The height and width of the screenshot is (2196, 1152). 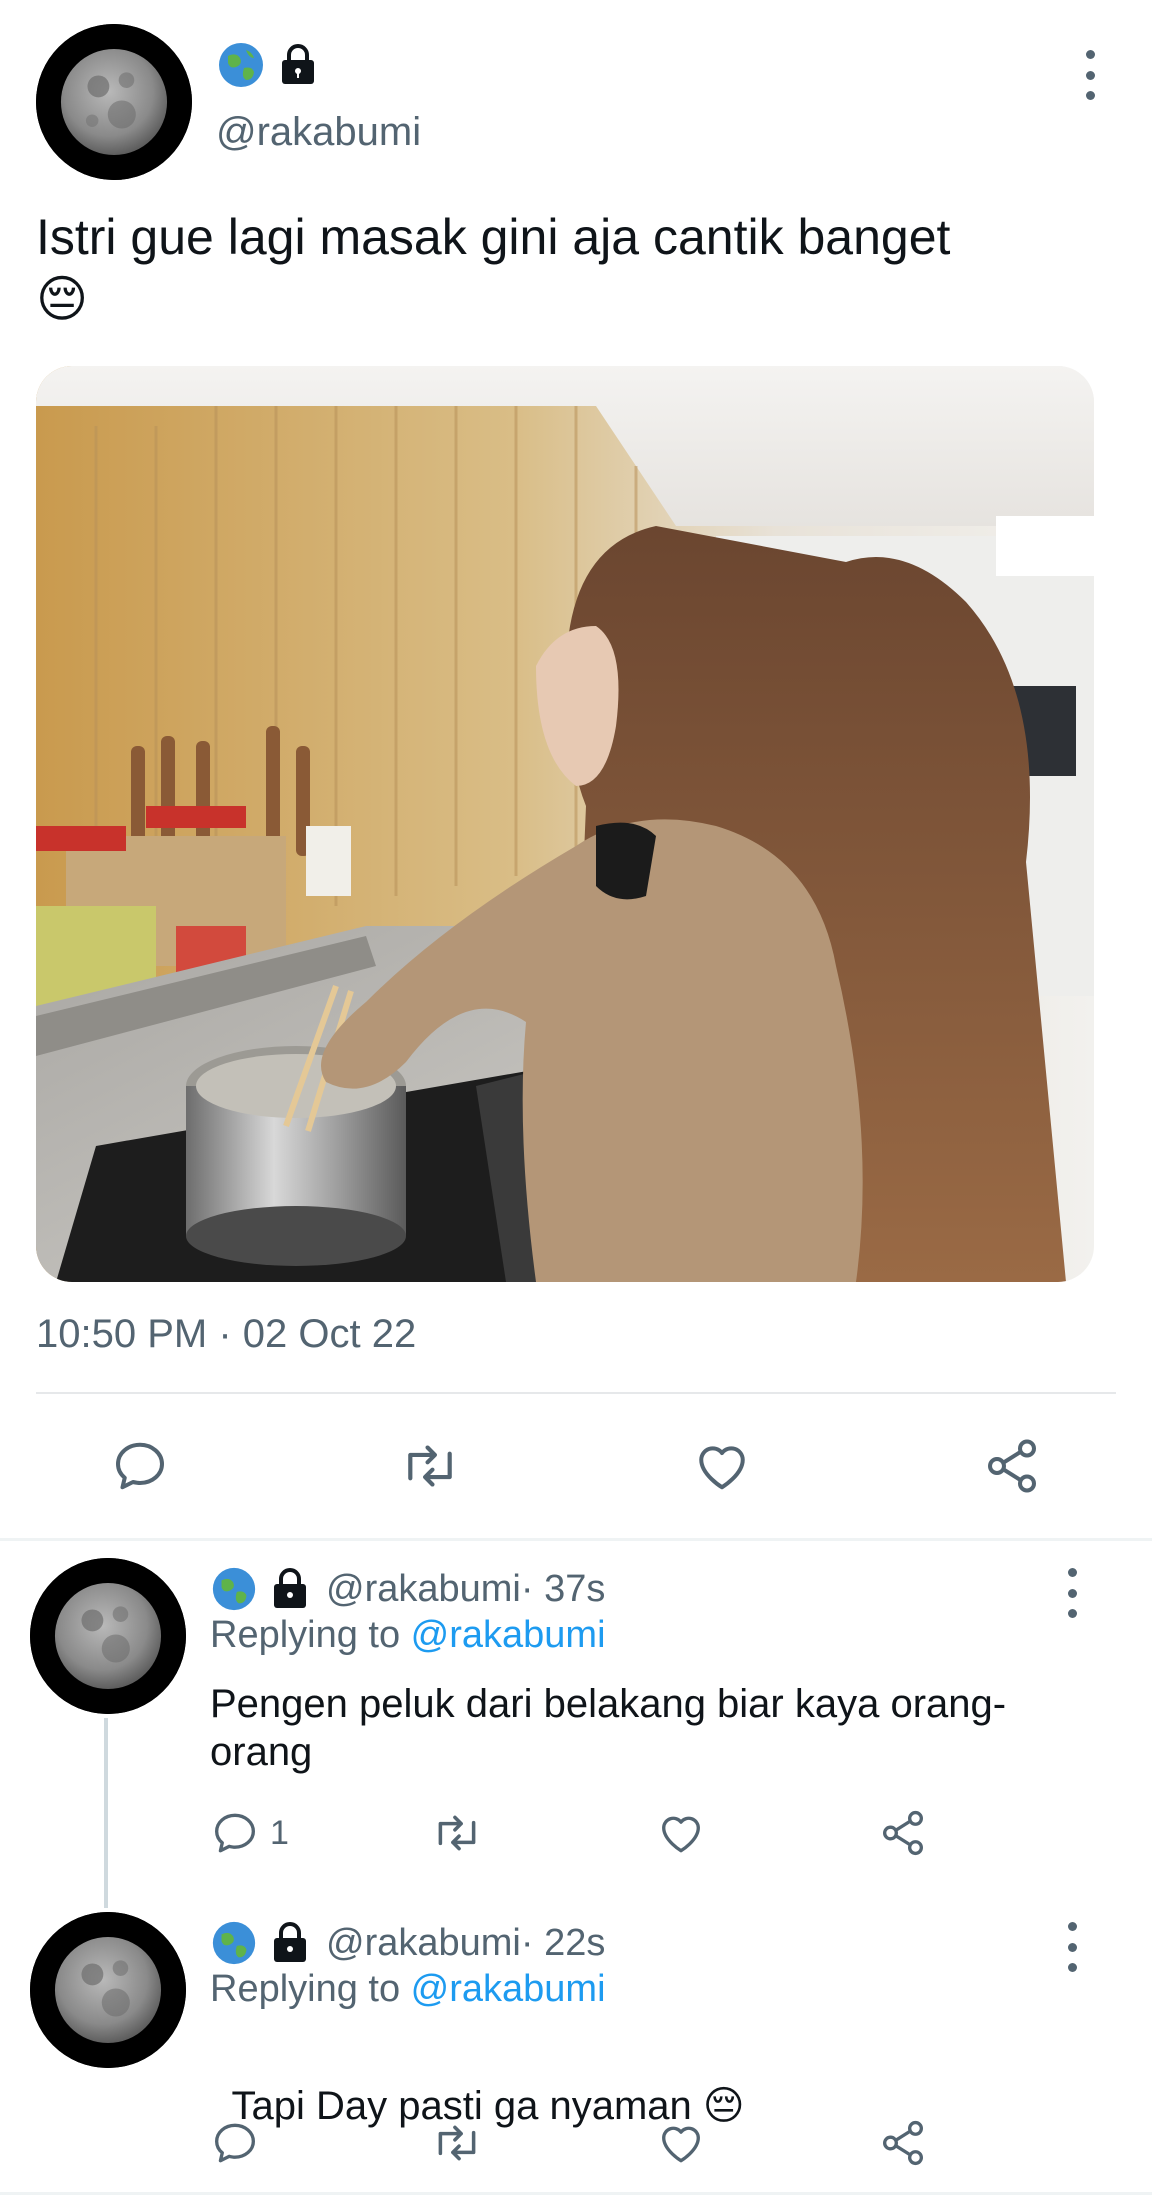 What do you see at coordinates (62, 299) in the screenshot?
I see `tweet-emoji: 😔` at bounding box center [62, 299].